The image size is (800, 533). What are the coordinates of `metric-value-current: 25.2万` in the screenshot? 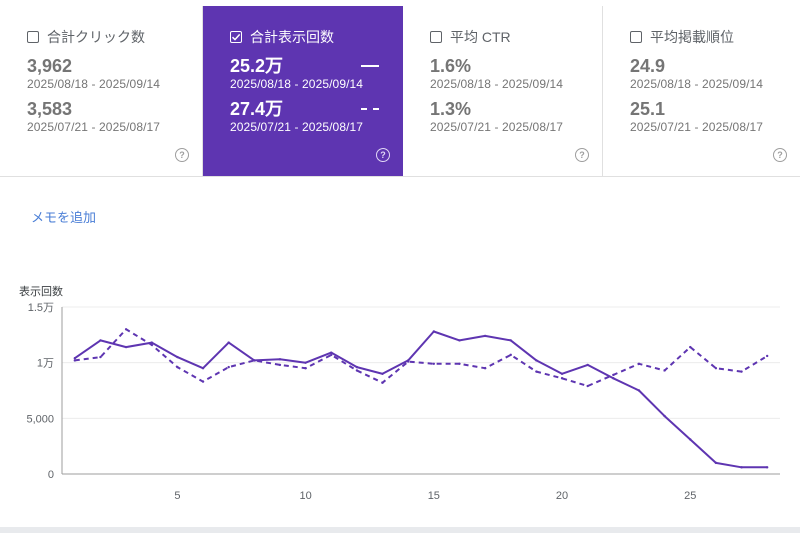 It's located at (257, 66).